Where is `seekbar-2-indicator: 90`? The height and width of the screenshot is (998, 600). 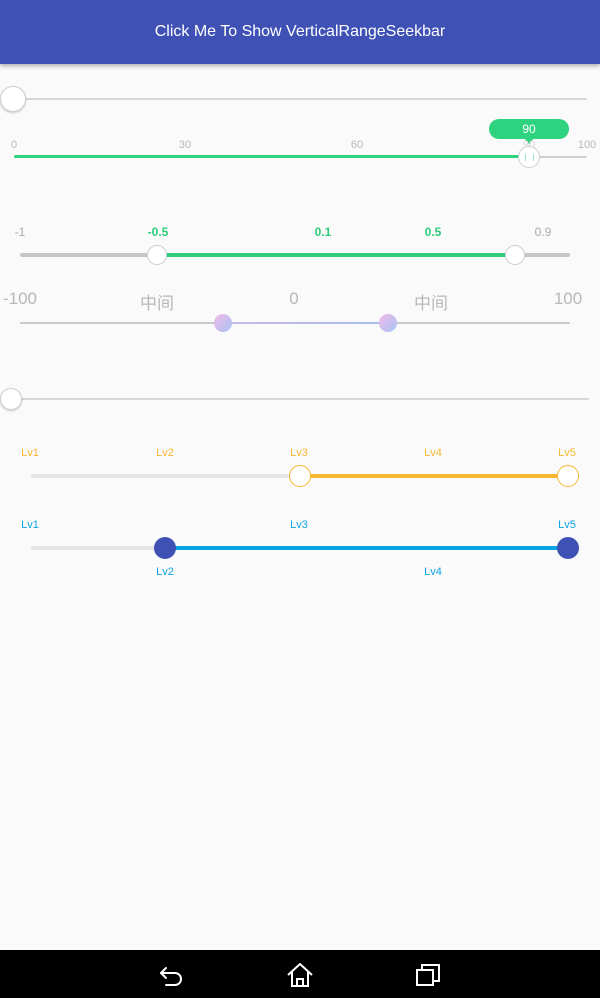
seekbar-2-indicator: 90 is located at coordinates (529, 129).